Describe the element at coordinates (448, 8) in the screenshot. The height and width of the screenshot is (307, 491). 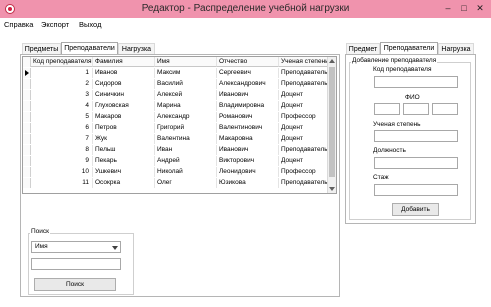
I see `minimize-button: –` at that location.